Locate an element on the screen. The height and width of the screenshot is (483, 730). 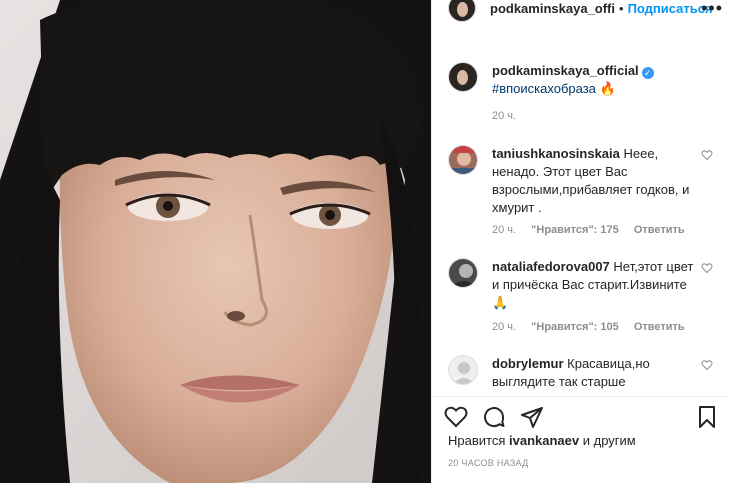
author-avatar is located at coordinates (462, 11).